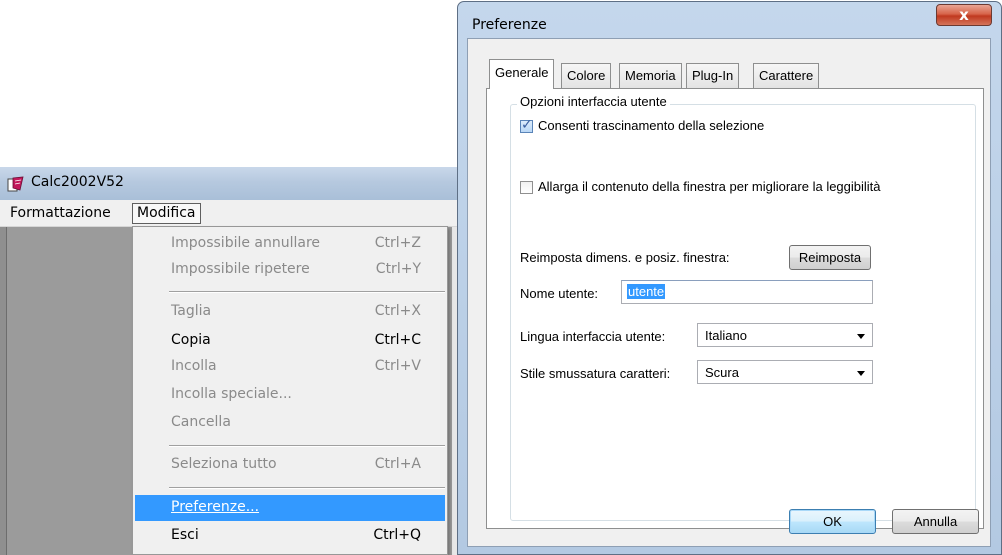  Describe the element at coordinates (646, 291) in the screenshot. I see `username-value: utente` at that location.